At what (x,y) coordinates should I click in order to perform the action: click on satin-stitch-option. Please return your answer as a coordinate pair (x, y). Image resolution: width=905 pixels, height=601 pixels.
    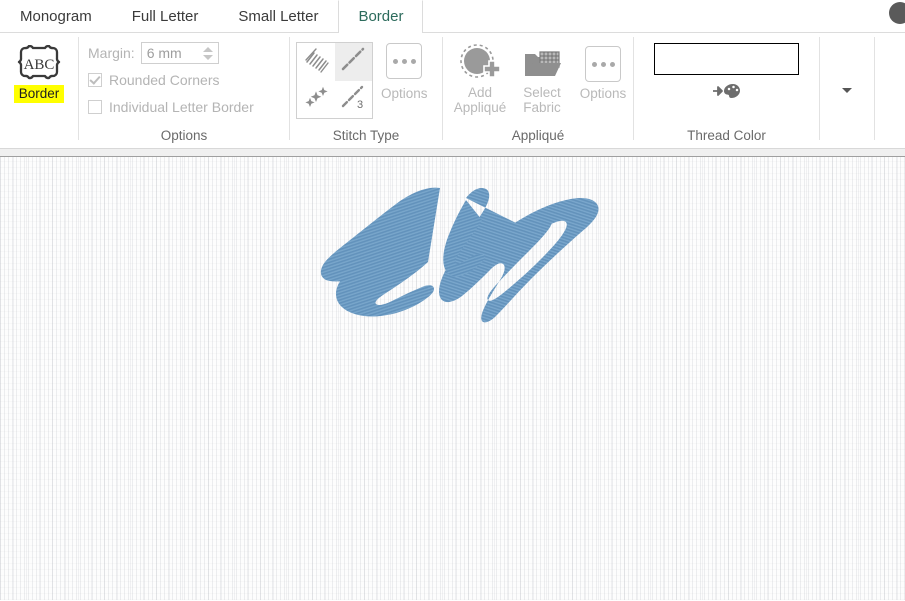
    Looking at the image, I should click on (316, 62).